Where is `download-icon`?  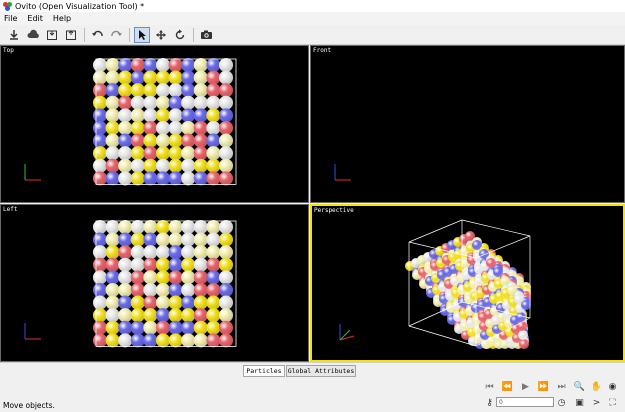 download-icon is located at coordinates (14, 35).